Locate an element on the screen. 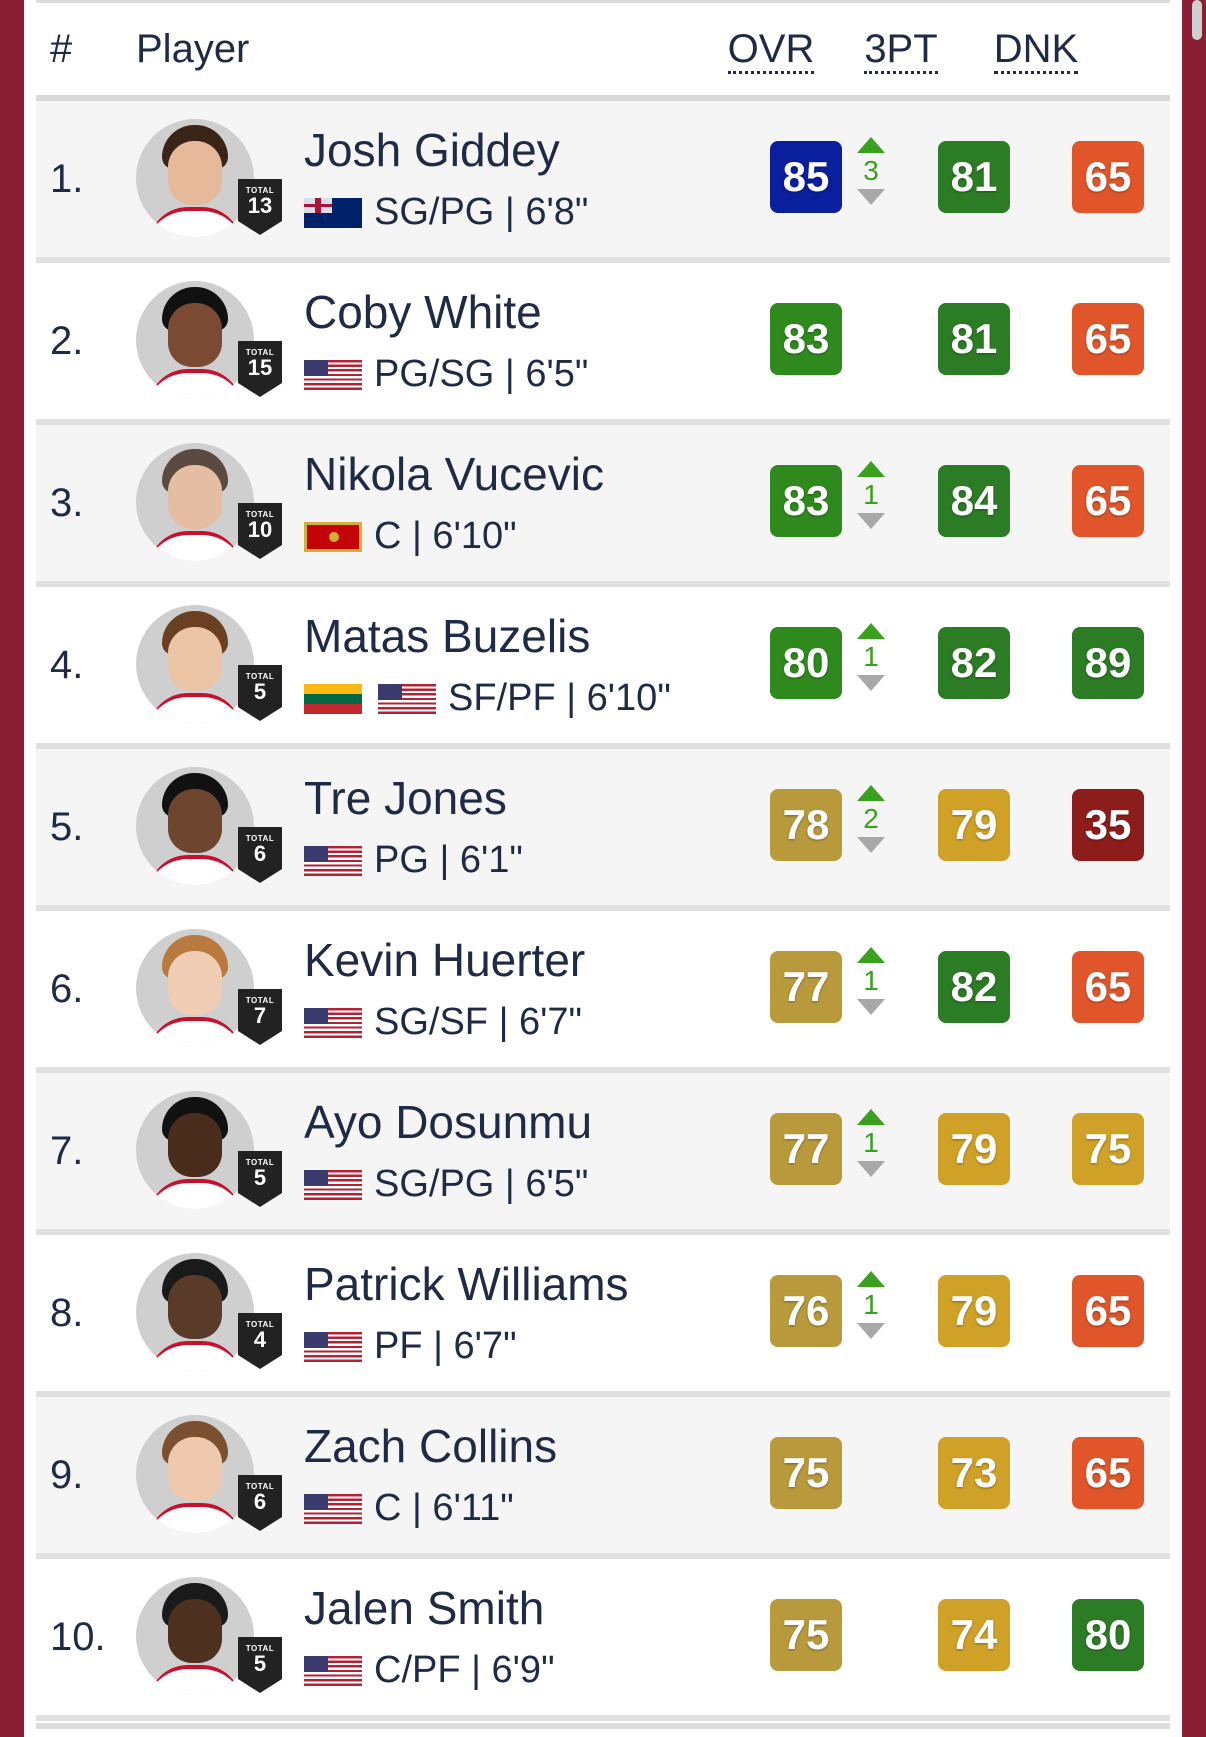 This screenshot has height=1737, width=1206. total-badge: TOTAL 4 is located at coordinates (260, 1341).